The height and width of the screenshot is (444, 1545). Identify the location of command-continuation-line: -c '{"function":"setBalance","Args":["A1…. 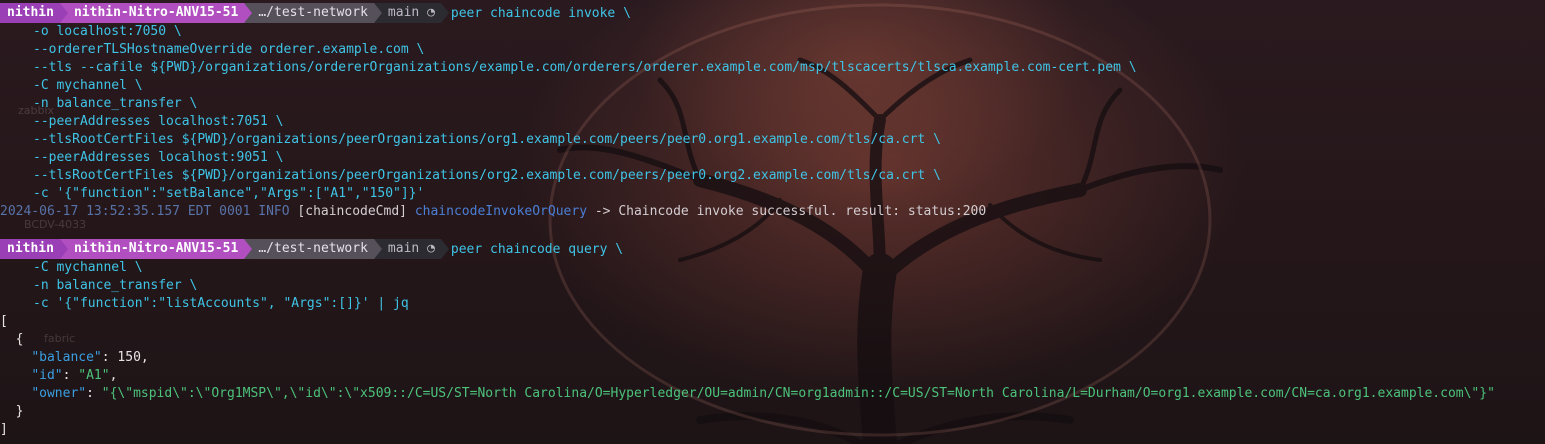
(229, 193).